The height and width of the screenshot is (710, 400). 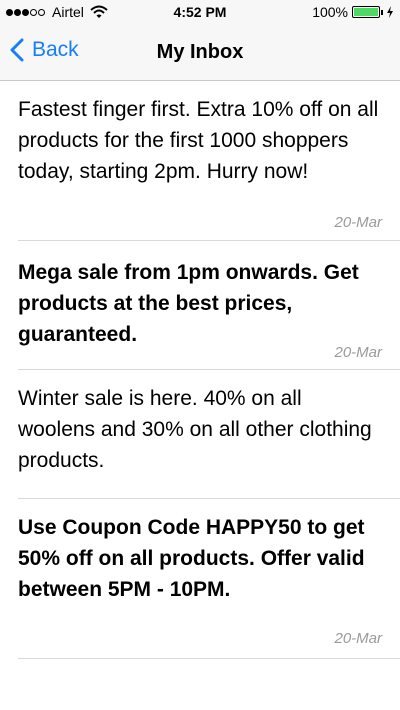 What do you see at coordinates (382, 12) in the screenshot?
I see `battery-nub` at bounding box center [382, 12].